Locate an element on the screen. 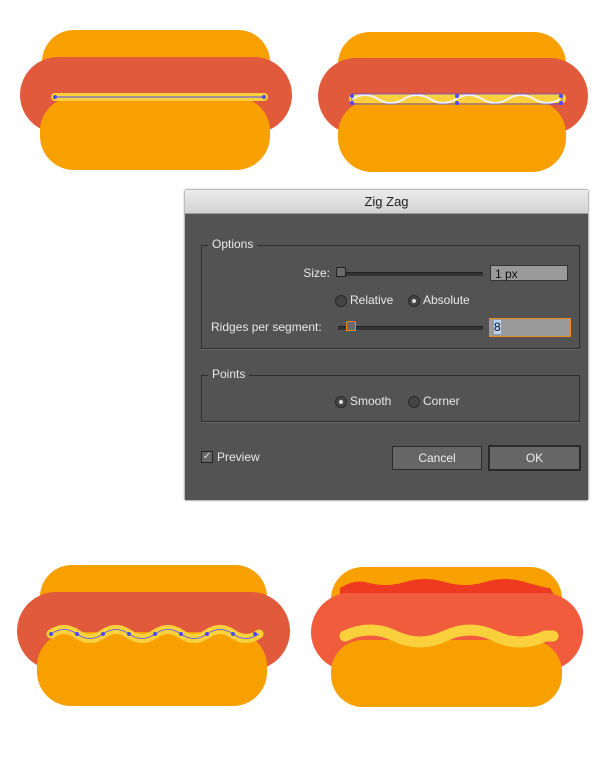  absolute-label: Absolute is located at coordinates (446, 300).